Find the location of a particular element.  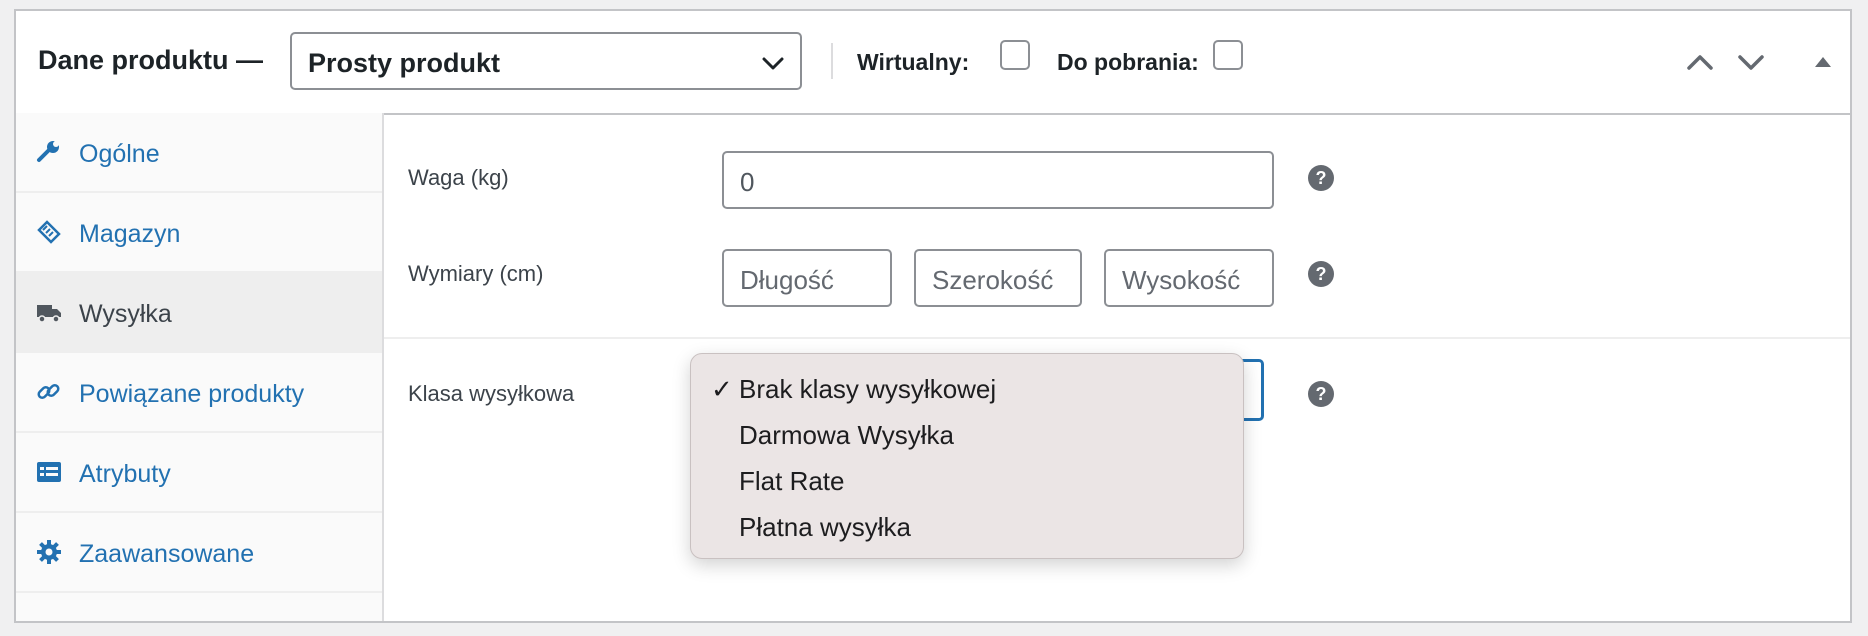

virtual-label: Wirtualny: is located at coordinates (913, 62).